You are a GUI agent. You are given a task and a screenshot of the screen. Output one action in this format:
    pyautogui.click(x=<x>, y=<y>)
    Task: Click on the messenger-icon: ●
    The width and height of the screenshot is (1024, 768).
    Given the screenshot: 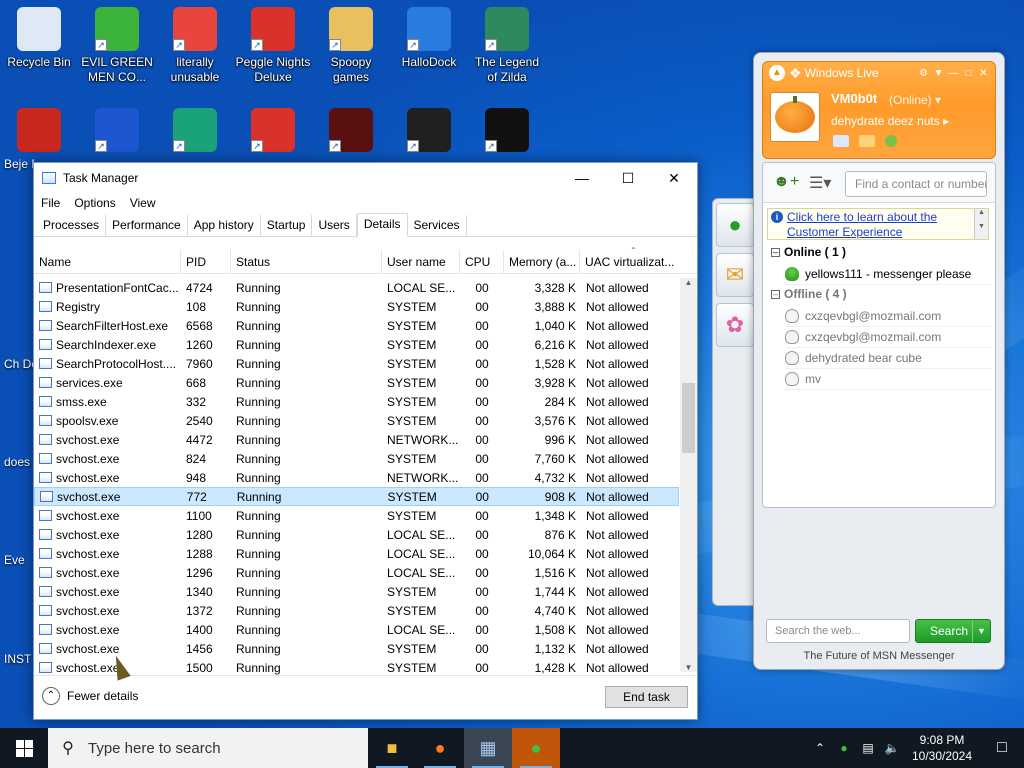 What is the action you would take?
    pyautogui.click(x=536, y=748)
    